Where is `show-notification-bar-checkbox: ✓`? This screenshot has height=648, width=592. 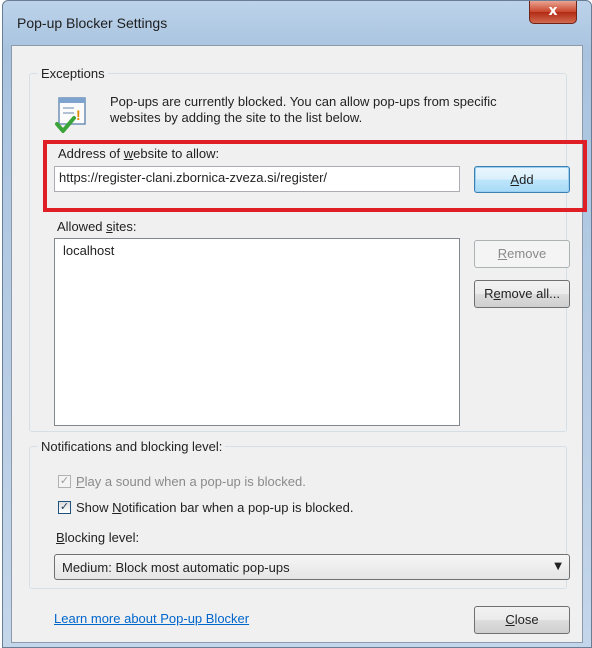
show-notification-bar-checkbox: ✓ is located at coordinates (64, 507).